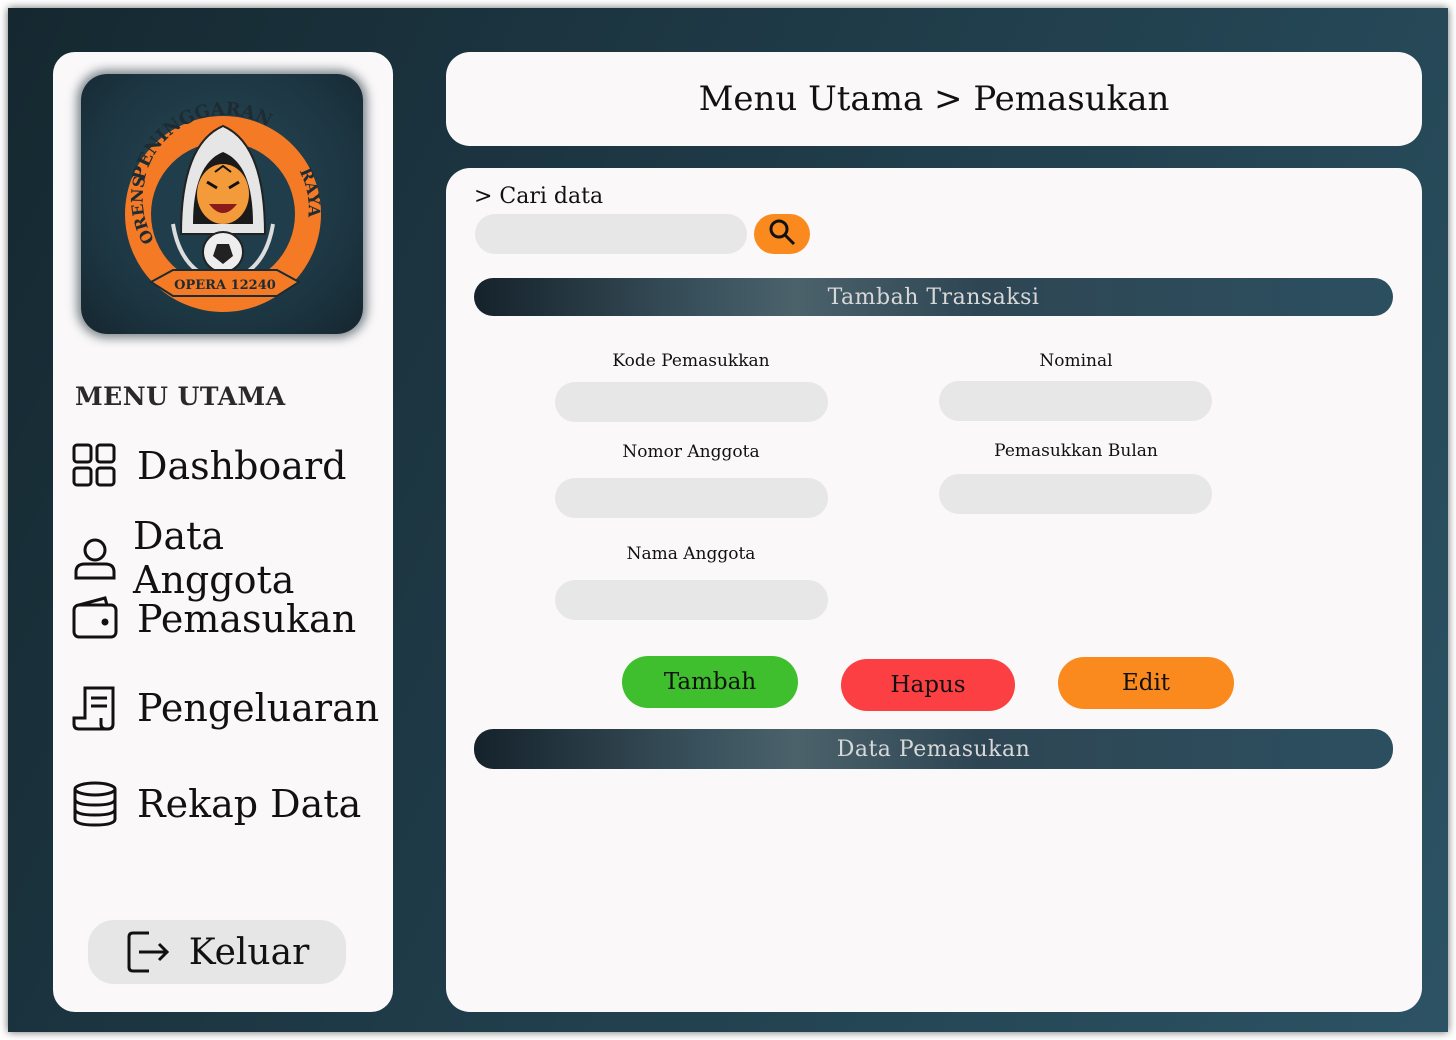 This screenshot has width=1456, height=1040. I want to click on kode-pemasukkan-field, so click(691, 402).